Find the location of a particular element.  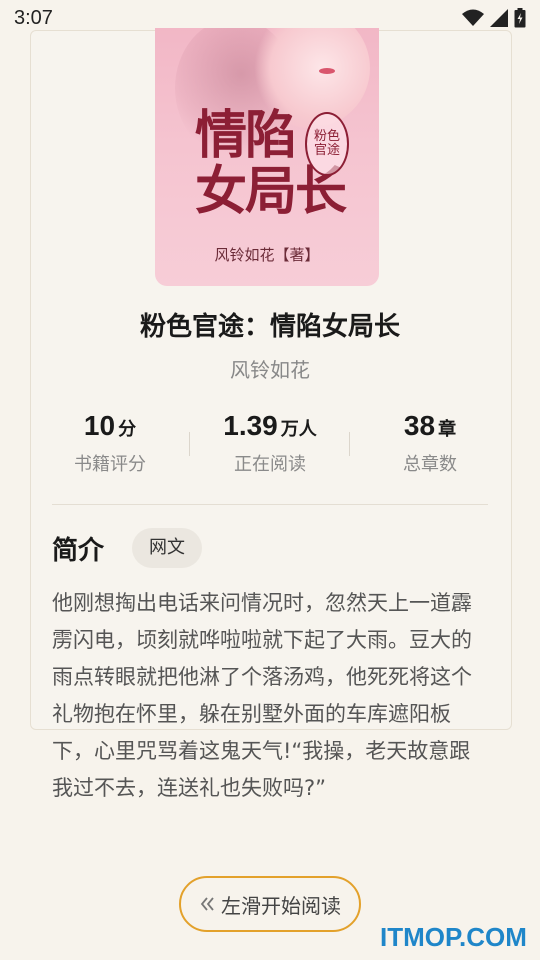

stat-unit: 万人 is located at coordinates (298, 429).